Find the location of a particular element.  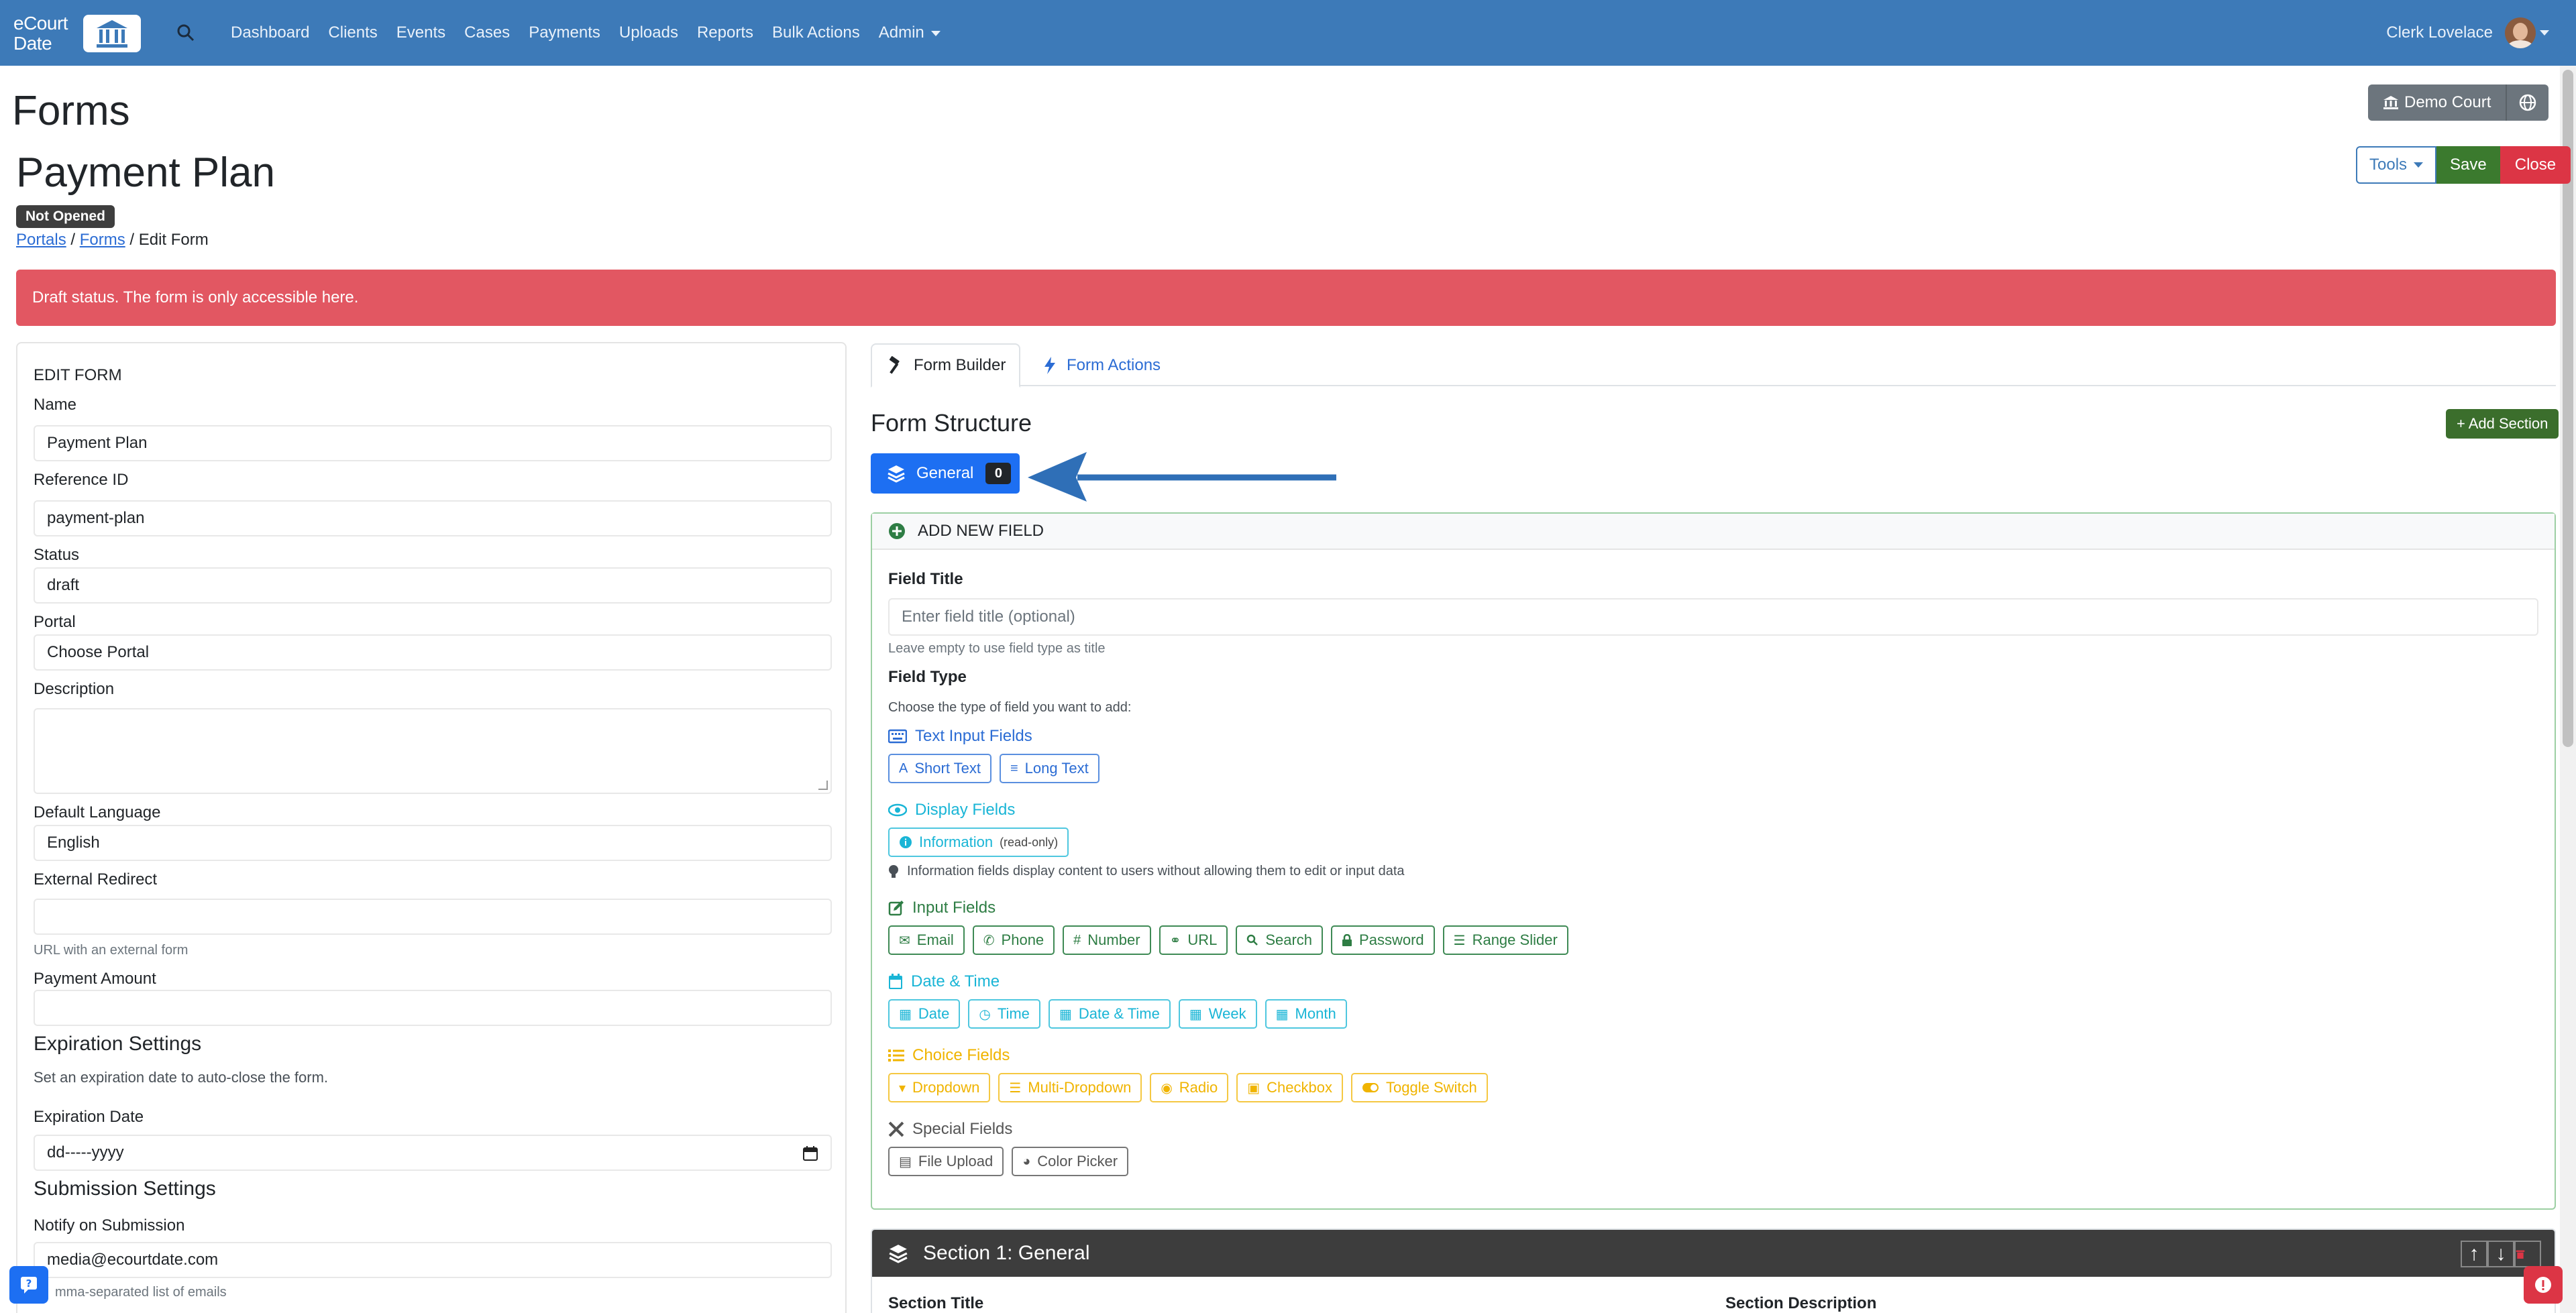

reference-id-field: payment-plan is located at coordinates (433, 518).